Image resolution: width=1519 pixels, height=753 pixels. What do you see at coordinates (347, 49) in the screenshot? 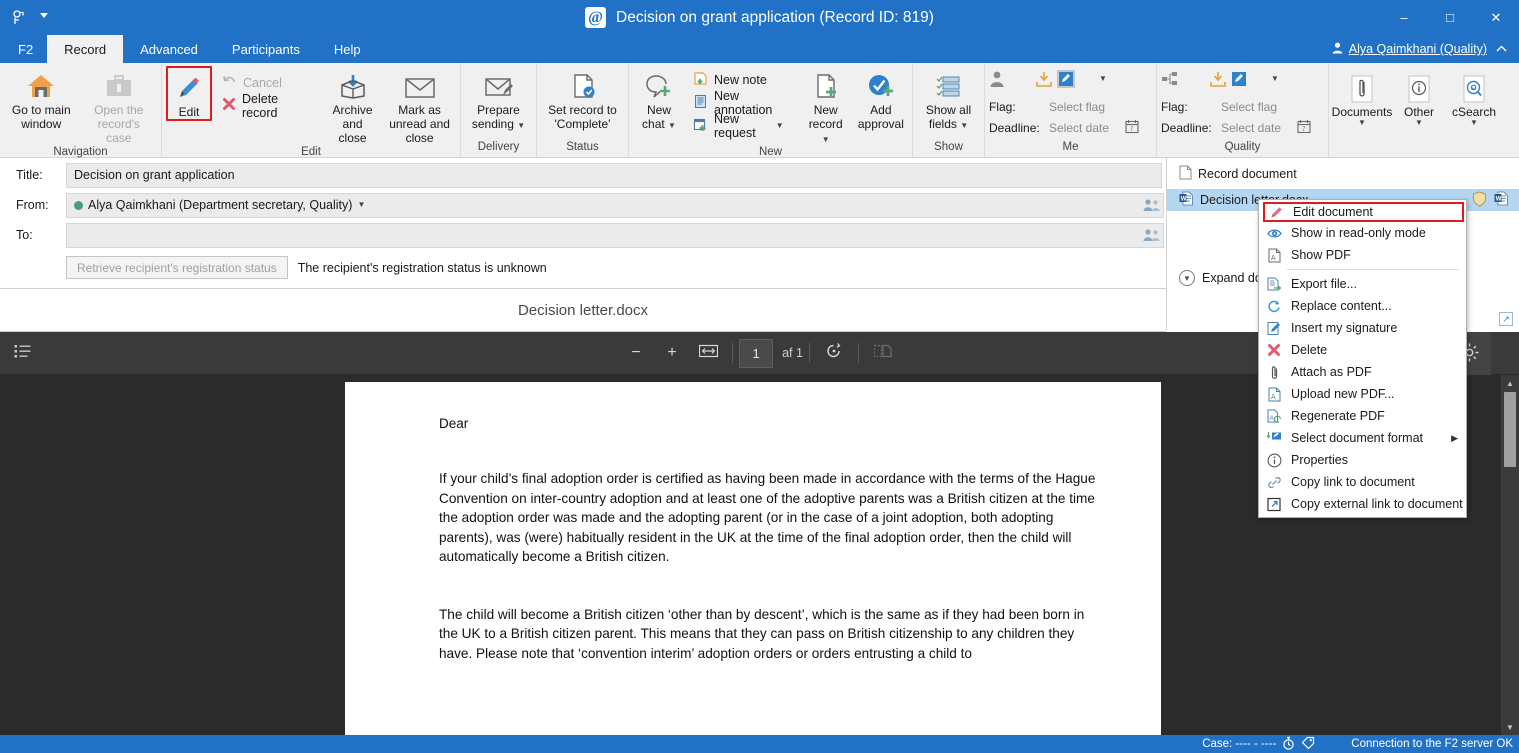
I see `tab-help: Help` at bounding box center [347, 49].